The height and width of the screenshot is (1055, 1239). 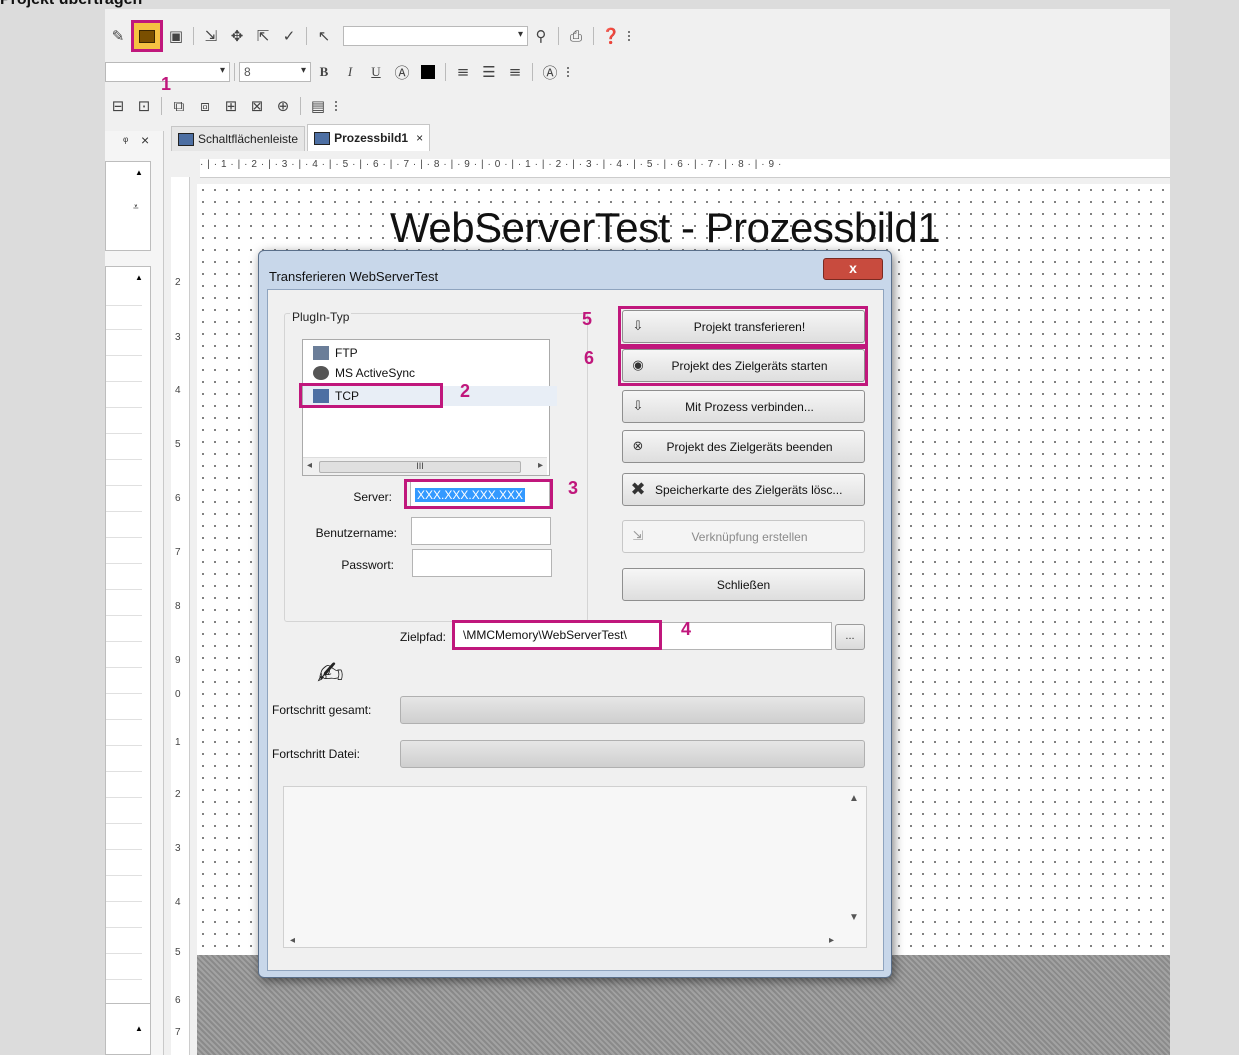 What do you see at coordinates (463, 72) in the screenshot?
I see `align-left-icon: ≡` at bounding box center [463, 72].